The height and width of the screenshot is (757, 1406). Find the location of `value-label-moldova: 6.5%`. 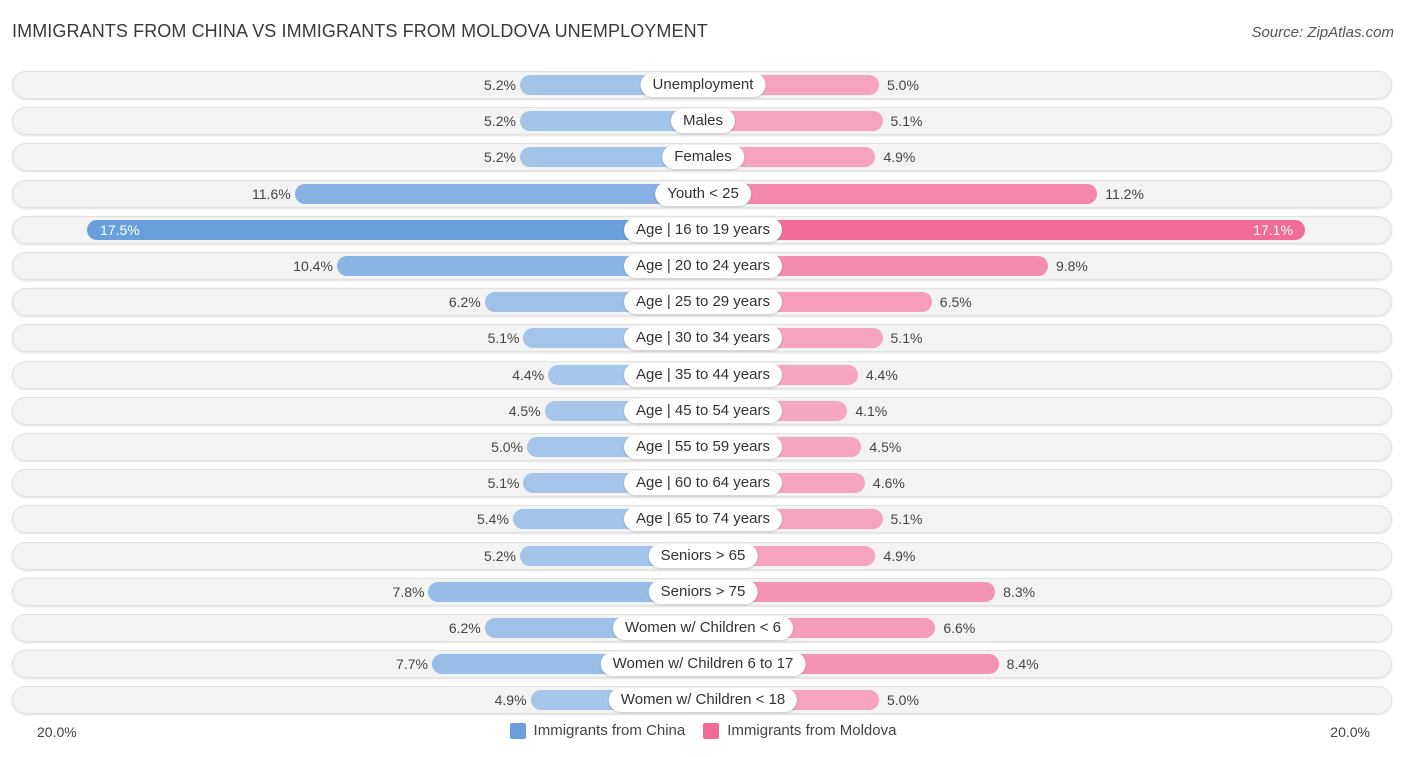

value-label-moldova: 6.5% is located at coordinates (955, 302).